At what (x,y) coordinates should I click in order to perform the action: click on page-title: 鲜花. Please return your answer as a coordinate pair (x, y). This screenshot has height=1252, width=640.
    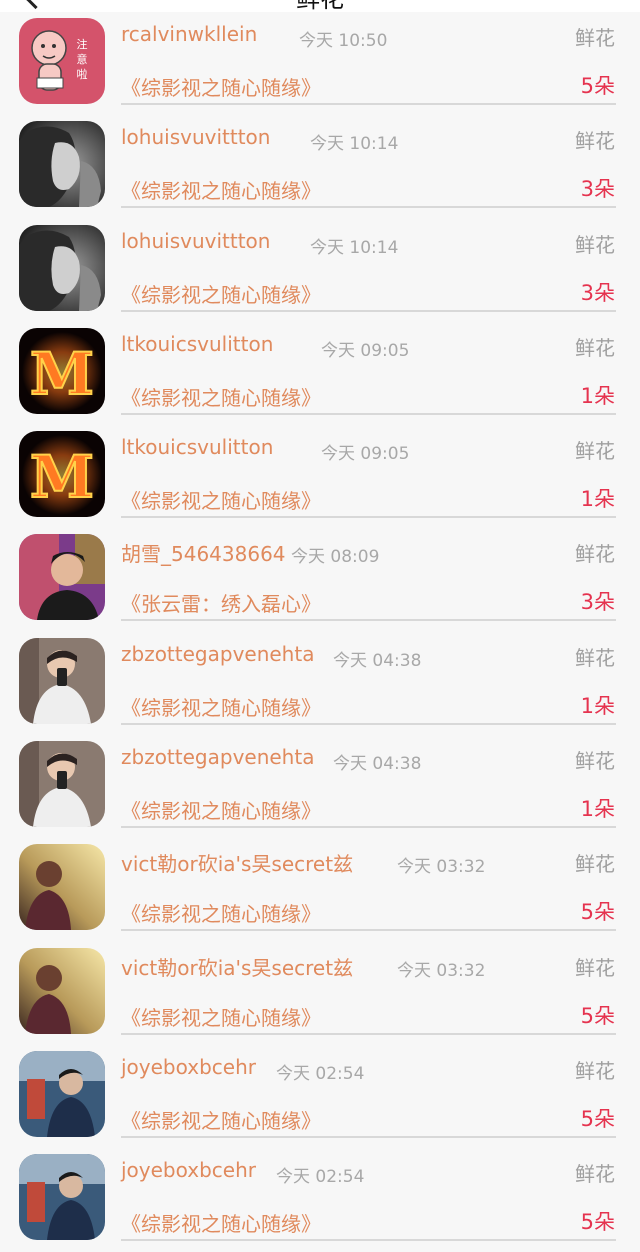
    Looking at the image, I should click on (320, 6).